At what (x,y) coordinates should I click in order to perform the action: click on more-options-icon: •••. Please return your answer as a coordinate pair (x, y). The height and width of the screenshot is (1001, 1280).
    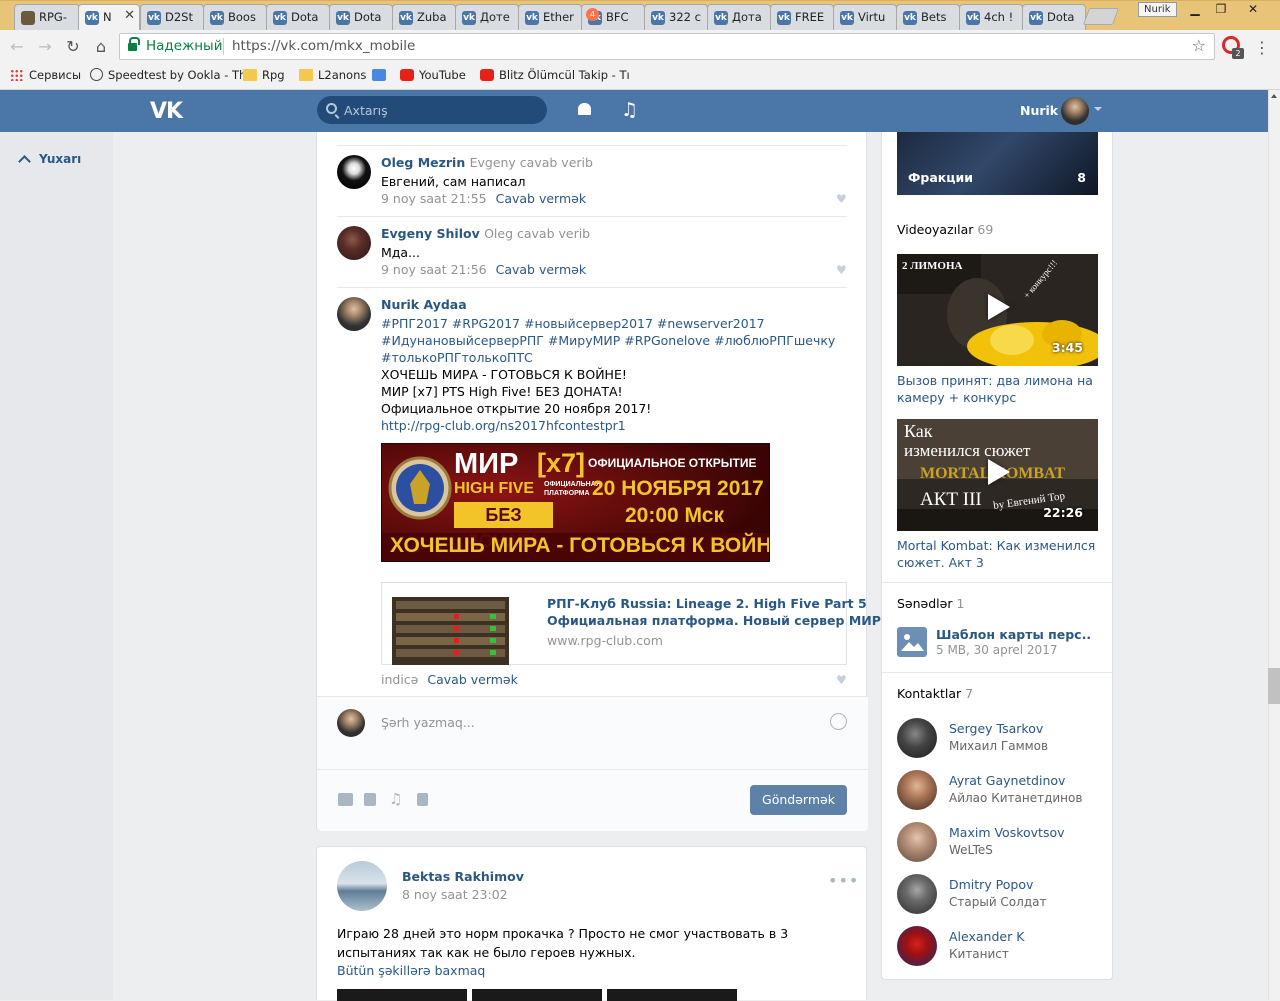
    Looking at the image, I should click on (843, 880).